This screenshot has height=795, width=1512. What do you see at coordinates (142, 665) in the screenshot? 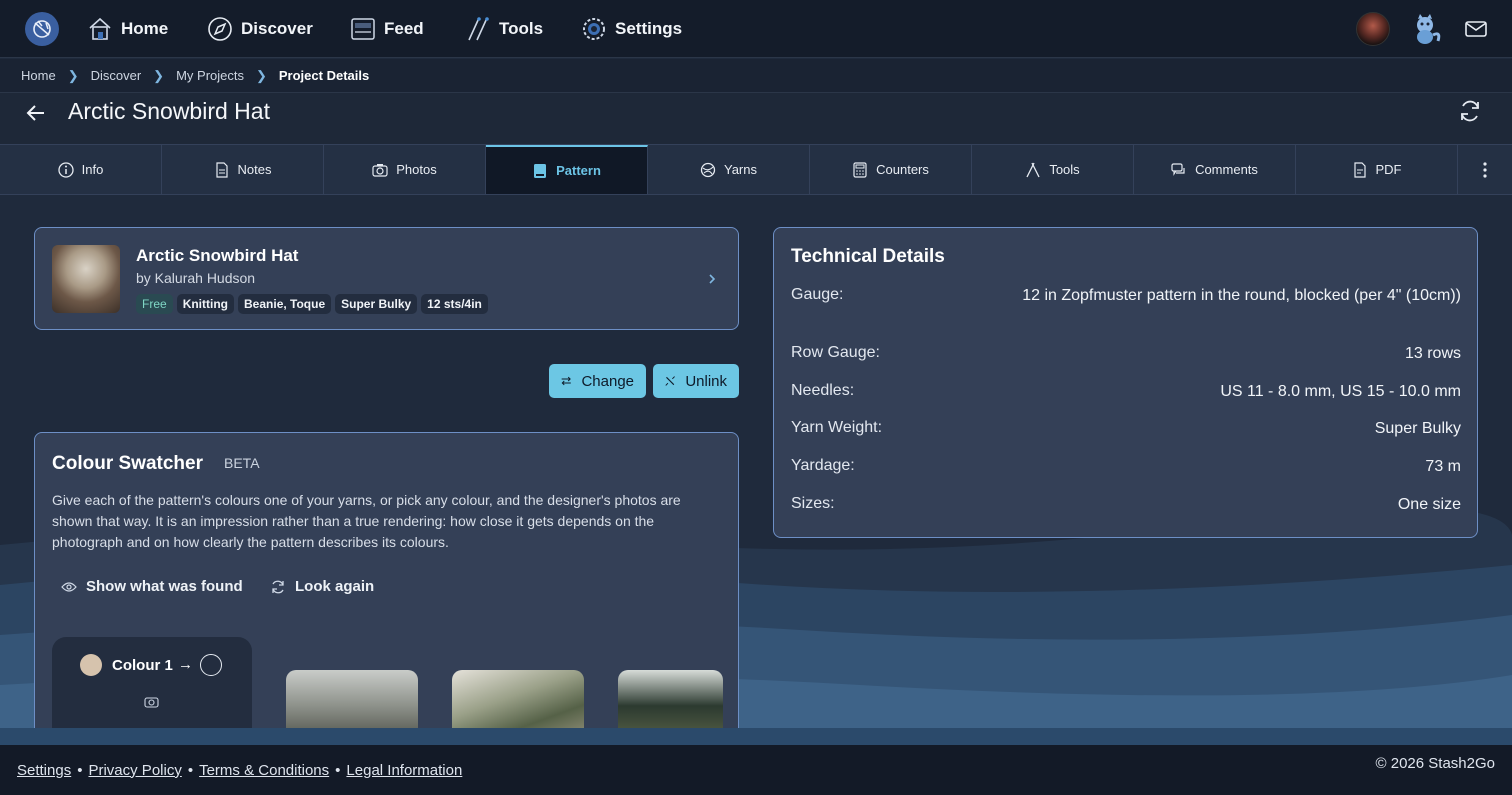
I see `colour-label: Colour 1` at bounding box center [142, 665].